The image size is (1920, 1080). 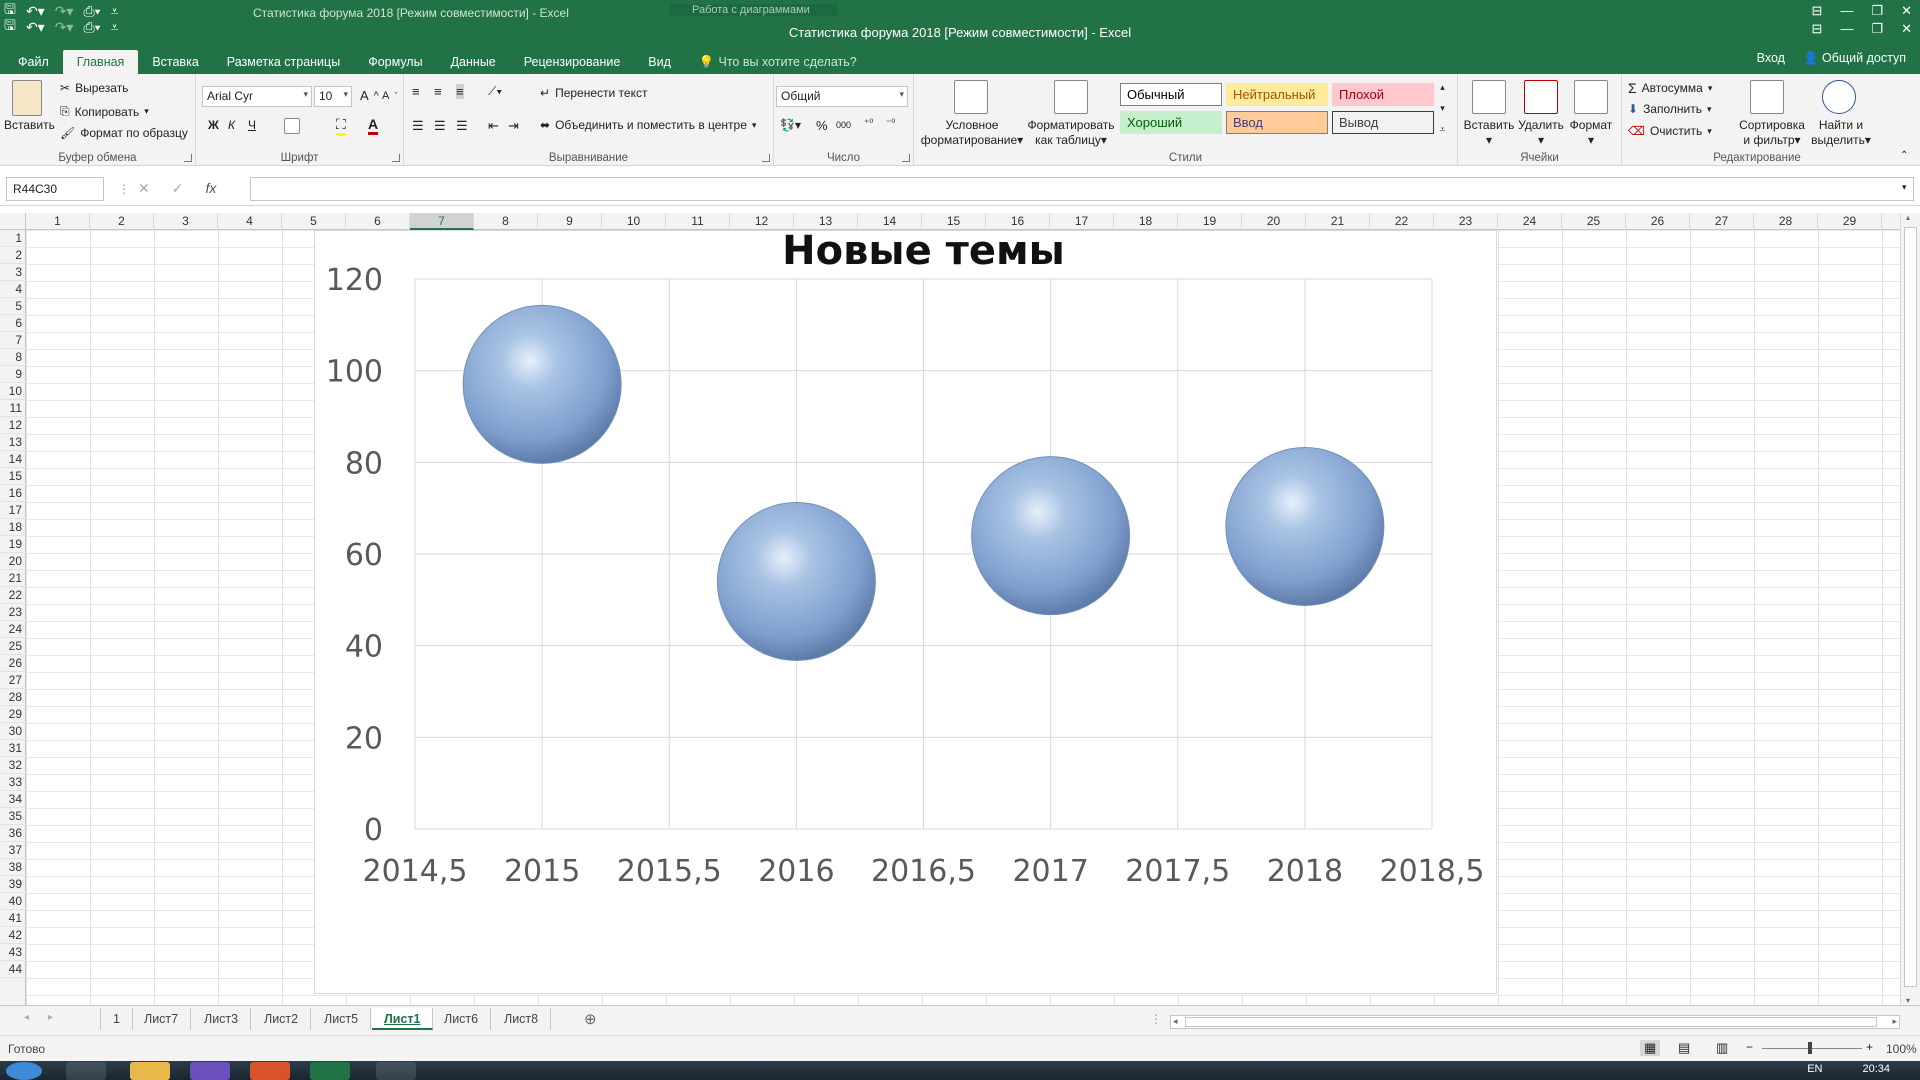 I want to click on tab-formulas: Формулы, so click(x=395, y=62).